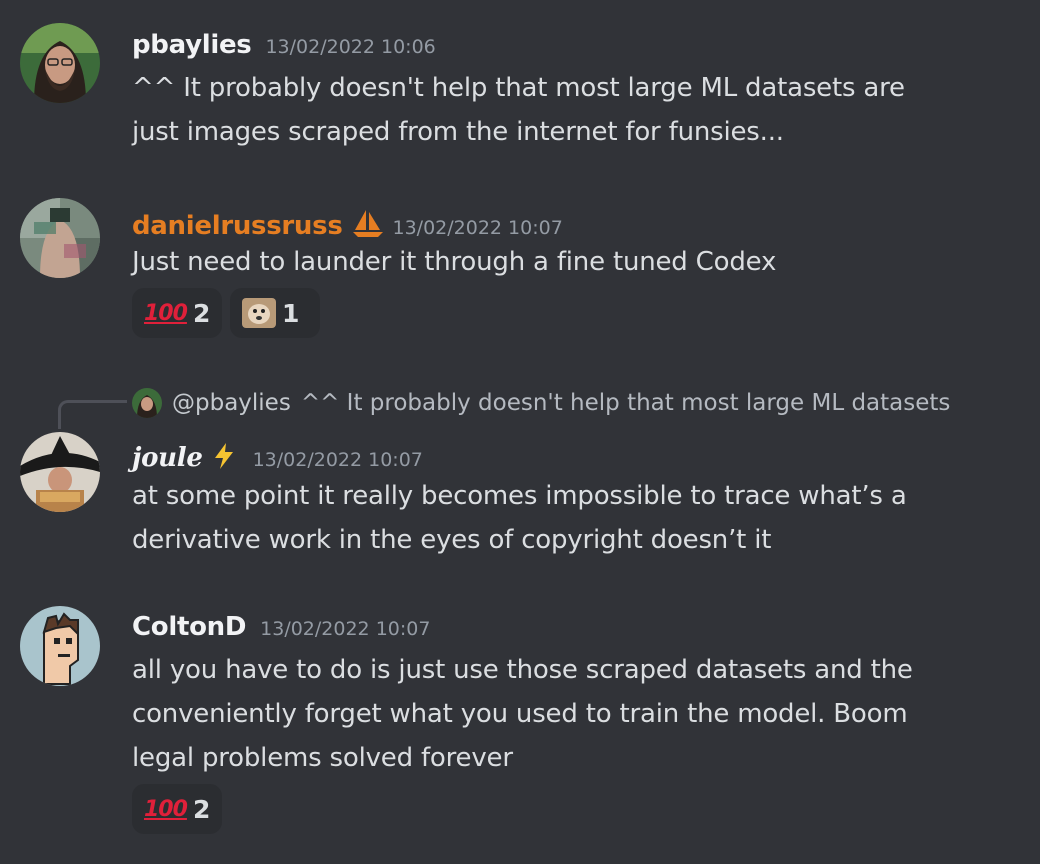  I want to click on username: ColtonD, so click(189, 627).